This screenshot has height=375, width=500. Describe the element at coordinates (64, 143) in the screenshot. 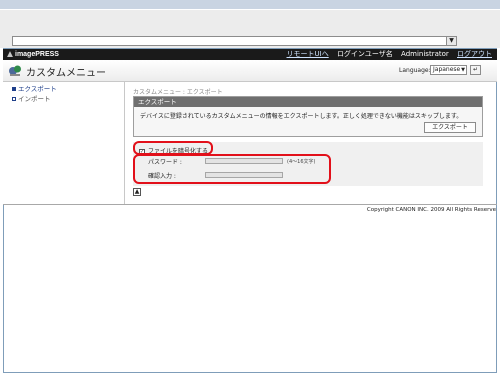

I see `sidebar: エクスポート インポート` at that location.